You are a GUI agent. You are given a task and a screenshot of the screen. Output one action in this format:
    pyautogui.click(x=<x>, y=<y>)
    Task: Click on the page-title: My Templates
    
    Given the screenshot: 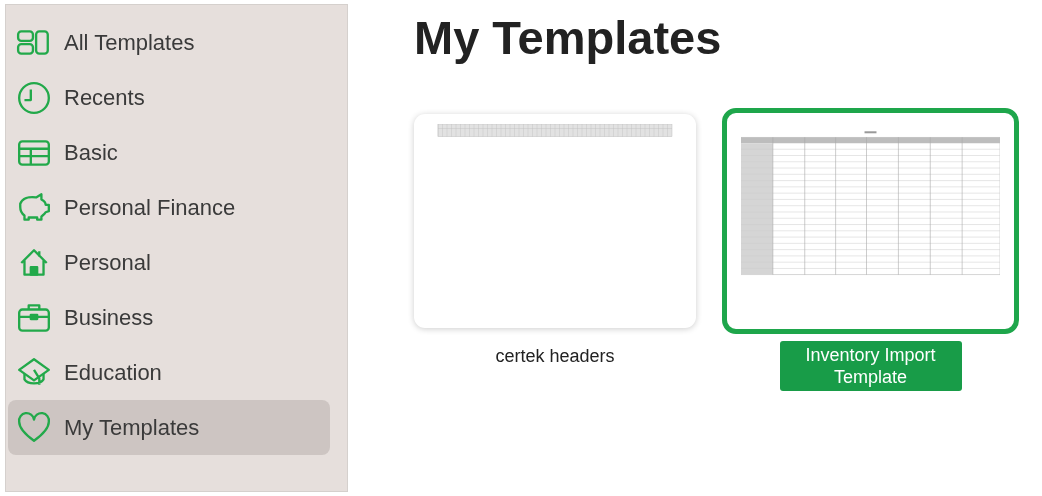 What is the action you would take?
    pyautogui.click(x=568, y=38)
    